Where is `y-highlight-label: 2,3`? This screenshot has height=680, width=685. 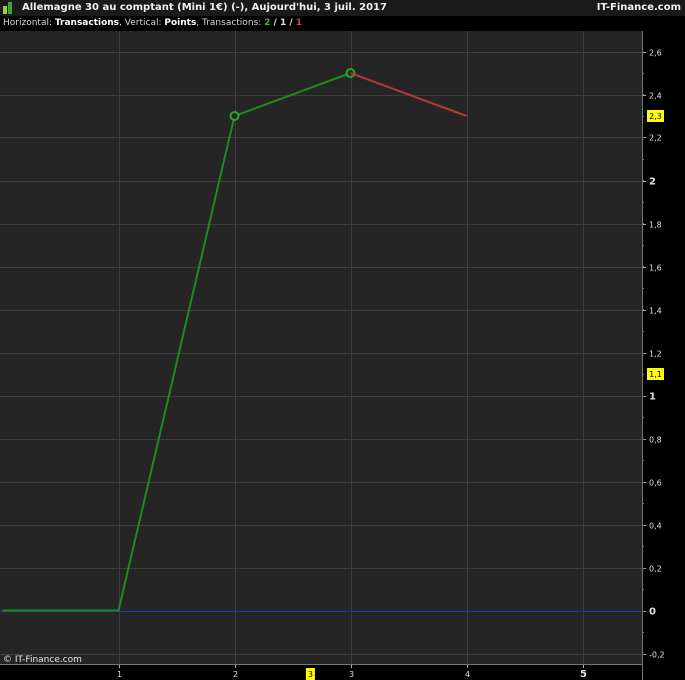
y-highlight-label: 2,3 is located at coordinates (655, 116).